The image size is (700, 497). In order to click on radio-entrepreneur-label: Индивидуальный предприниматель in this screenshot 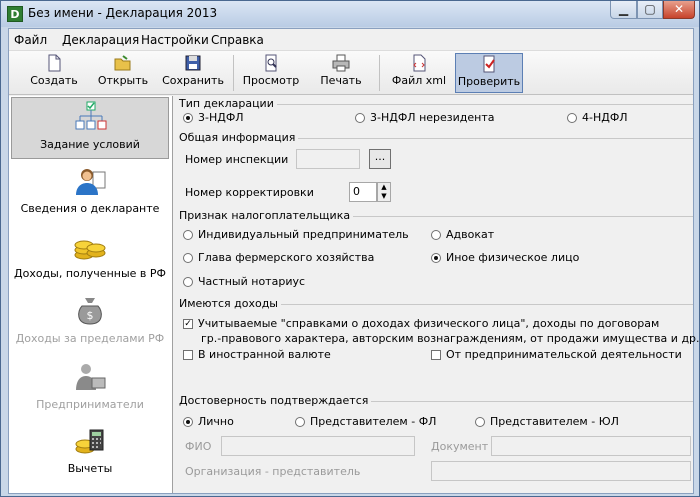, I will do `click(303, 234)`.